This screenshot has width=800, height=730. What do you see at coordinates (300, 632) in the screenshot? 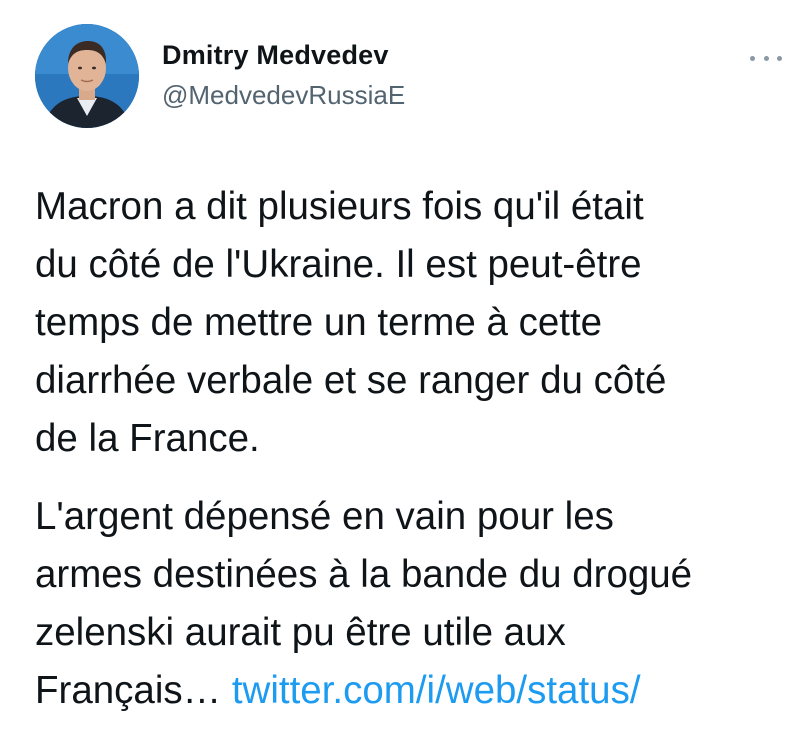
I see `tweet-text-line: zelenski aurait pu être utile aux` at bounding box center [300, 632].